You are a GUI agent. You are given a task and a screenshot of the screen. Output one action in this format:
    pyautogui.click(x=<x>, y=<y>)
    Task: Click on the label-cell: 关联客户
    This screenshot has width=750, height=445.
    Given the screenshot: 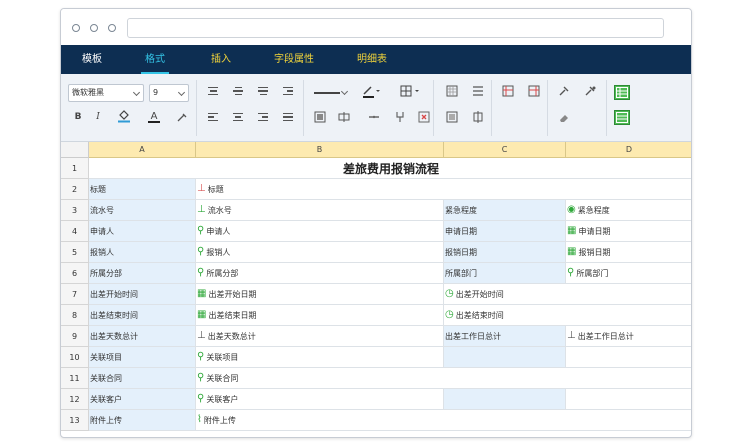 What is the action you would take?
    pyautogui.click(x=142, y=399)
    